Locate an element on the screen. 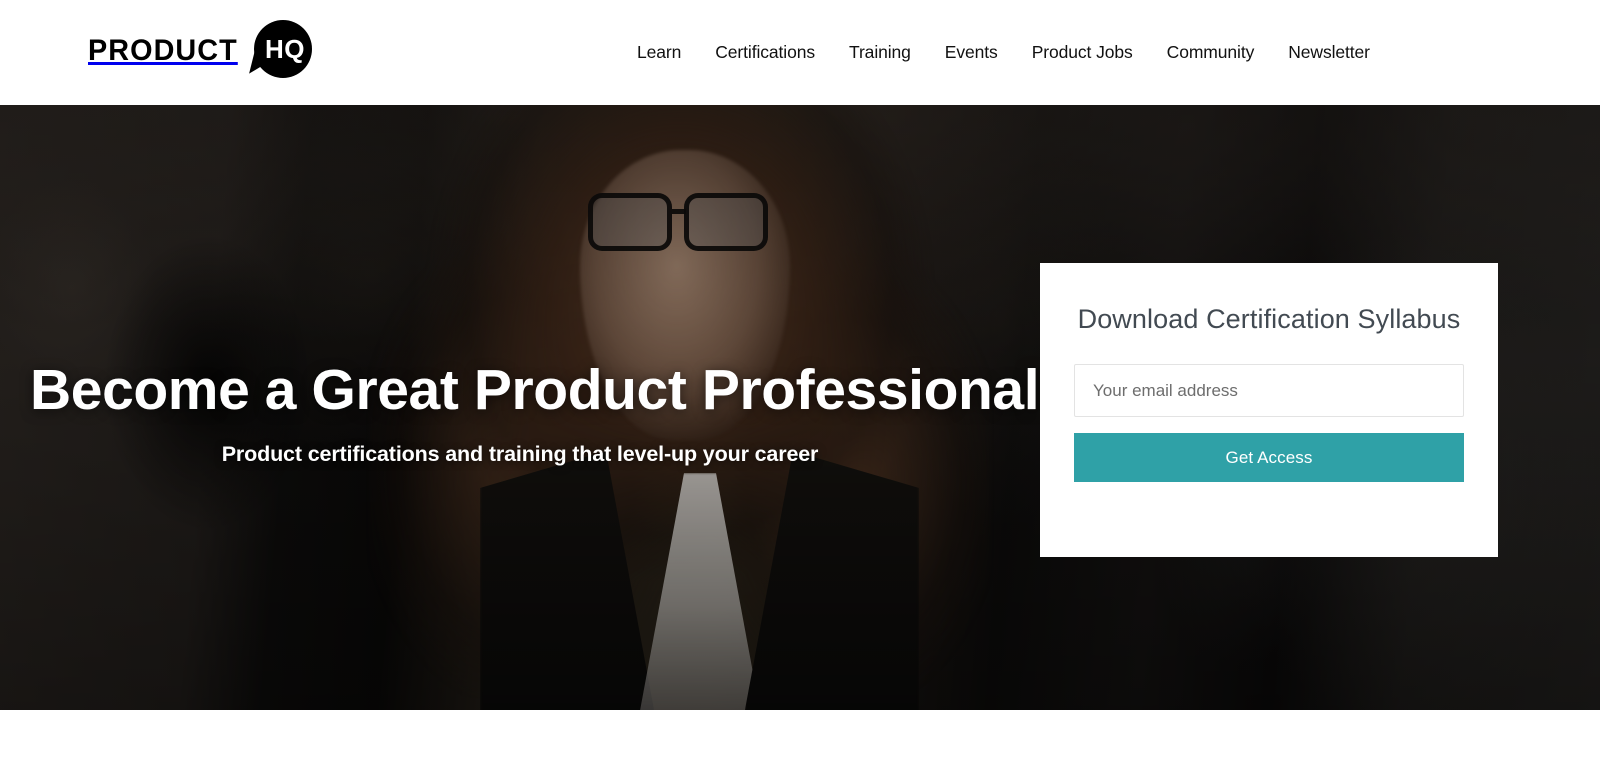 Image resolution: width=1600 pixels, height=769 pixels. nav-item-training: Training is located at coordinates (880, 52).